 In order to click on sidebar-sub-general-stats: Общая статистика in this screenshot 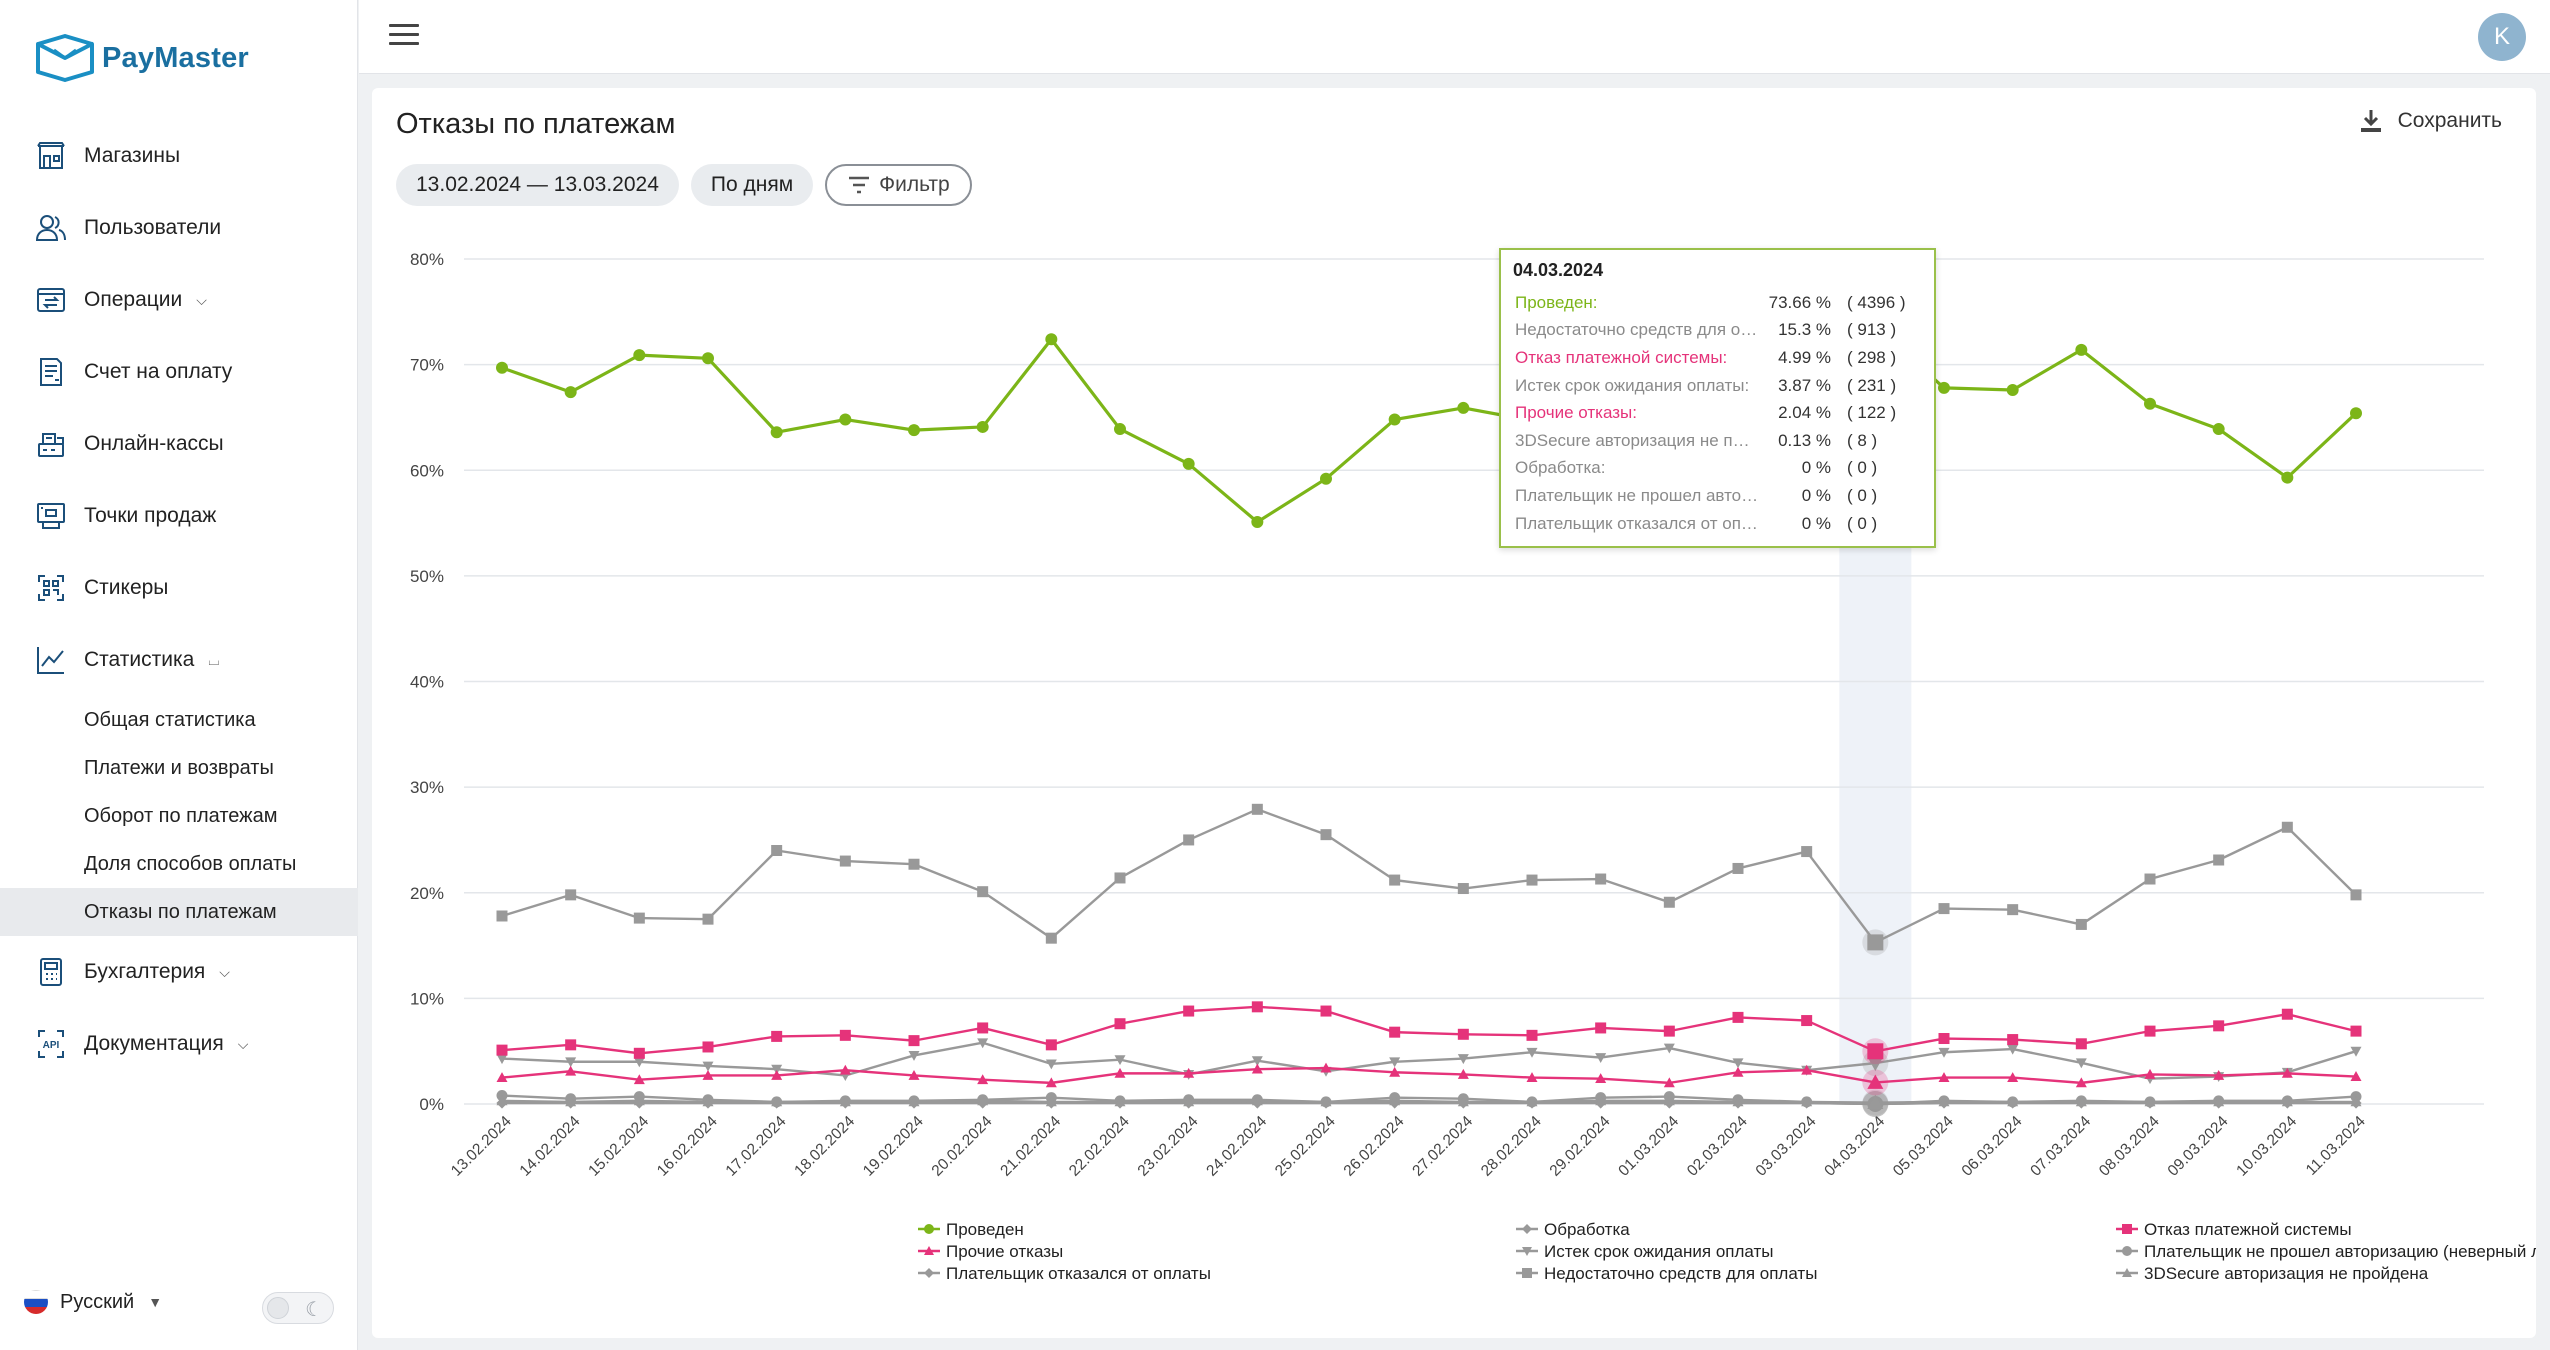, I will do `click(179, 720)`.